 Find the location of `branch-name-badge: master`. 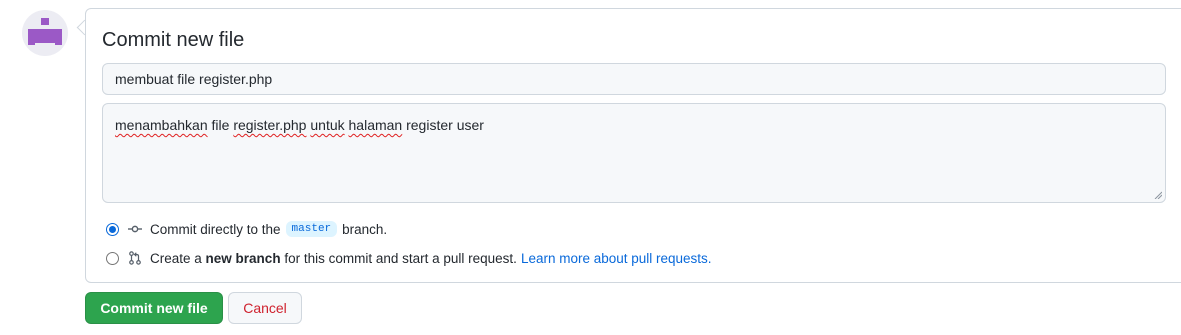

branch-name-badge: master is located at coordinates (311, 229).